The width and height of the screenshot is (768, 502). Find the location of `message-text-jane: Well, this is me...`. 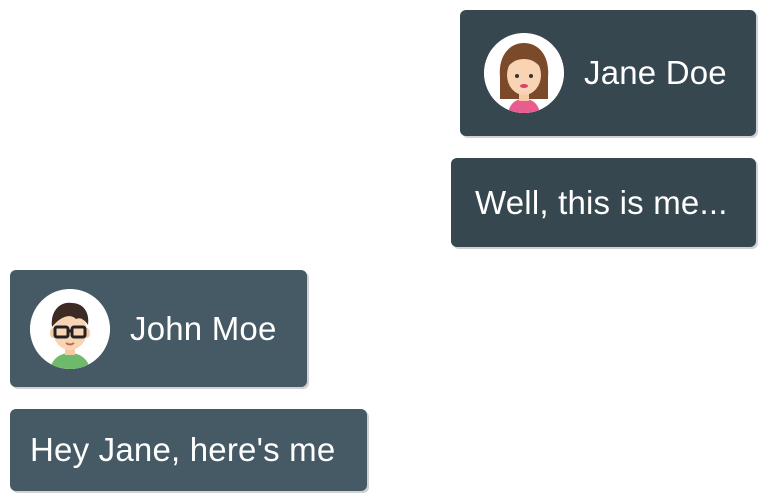

message-text-jane: Well, this is me... is located at coordinates (601, 202).